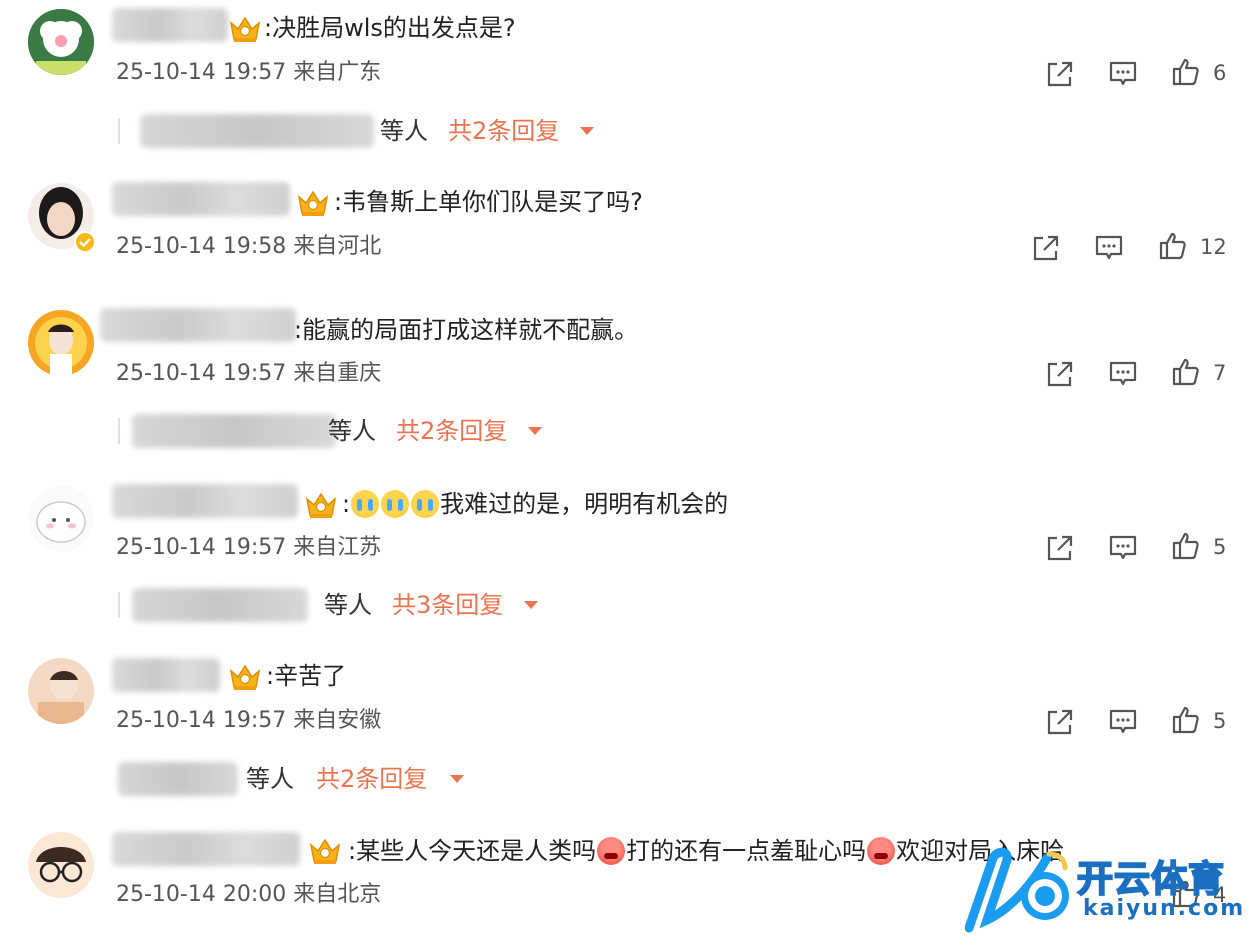  I want to click on comment-text: : 我难过的是，明明有机会的, so click(535, 504).